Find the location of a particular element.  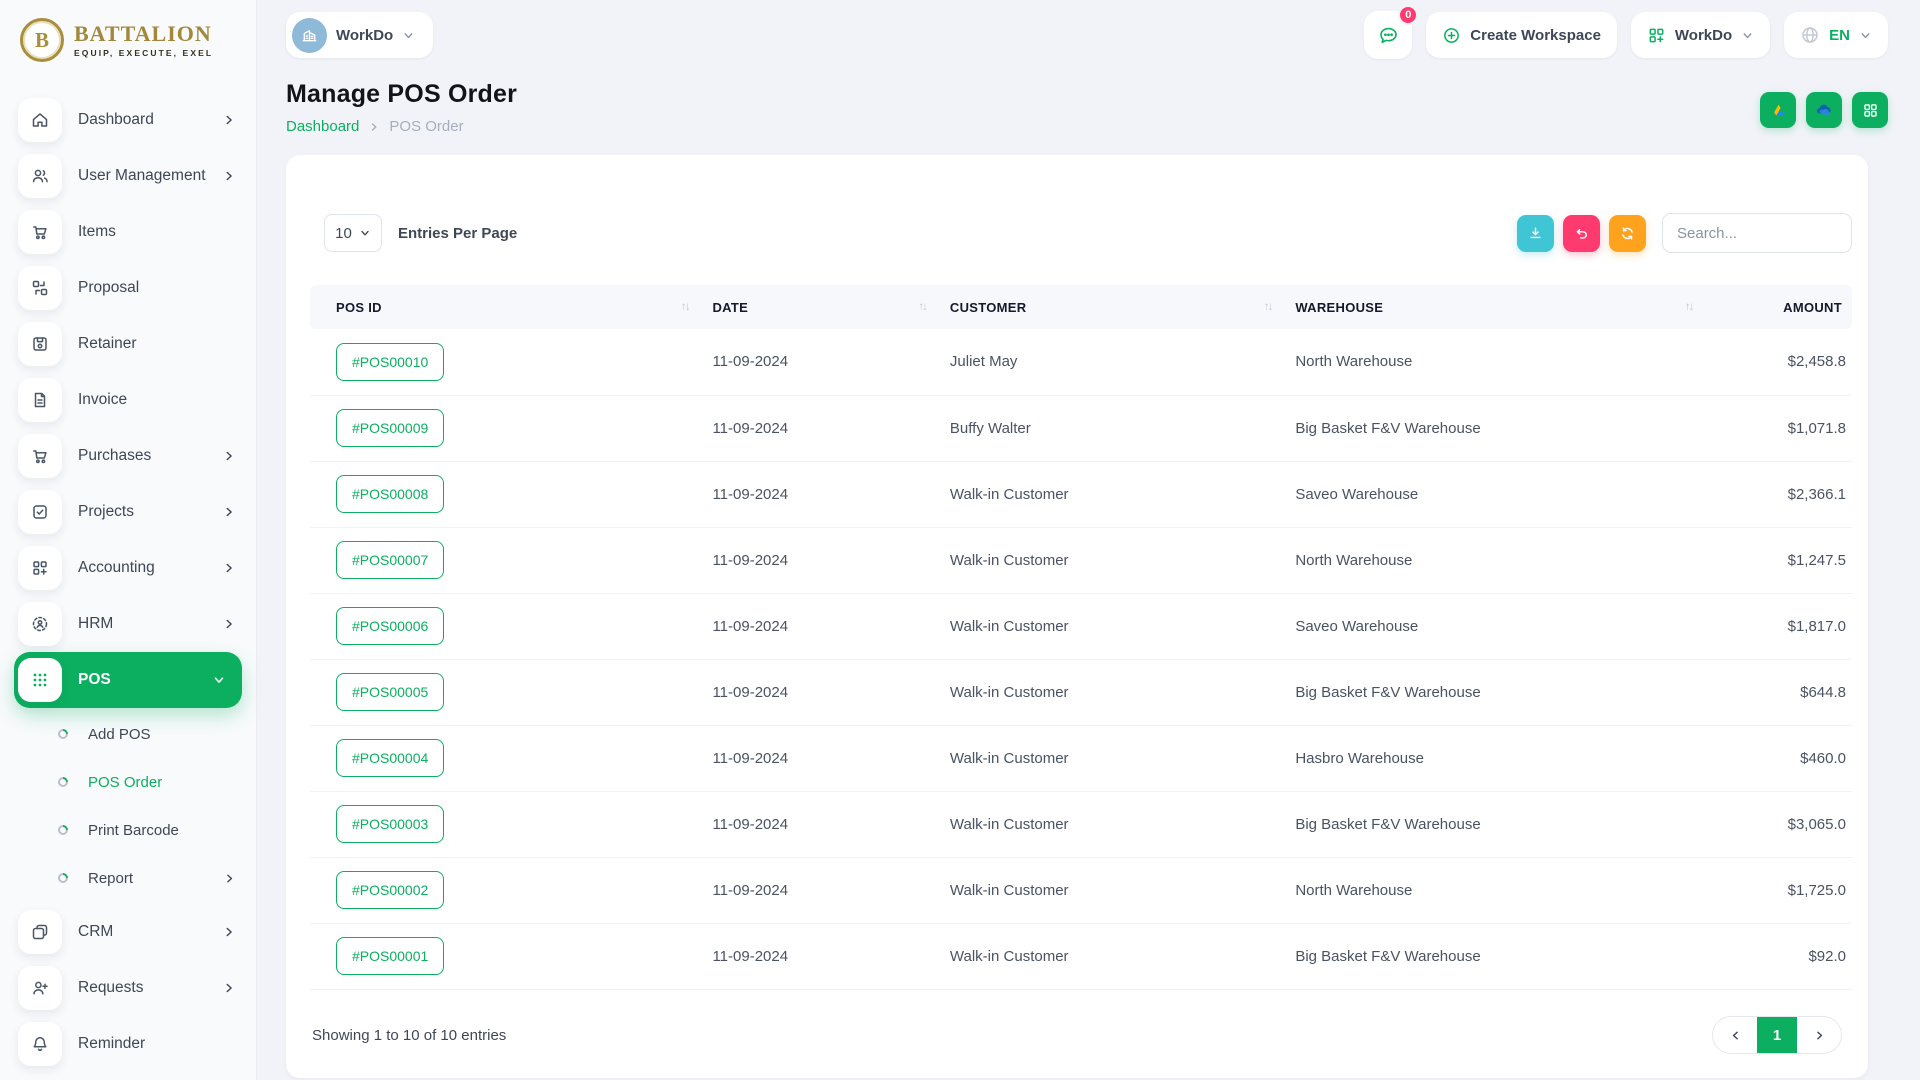

sidebar-item-proposal: Proposal is located at coordinates (137, 288).